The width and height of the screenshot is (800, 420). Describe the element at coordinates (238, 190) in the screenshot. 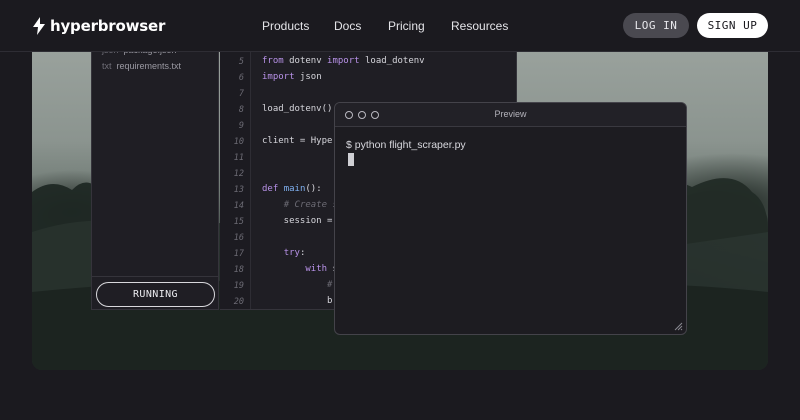

I see `line-number: 13` at that location.